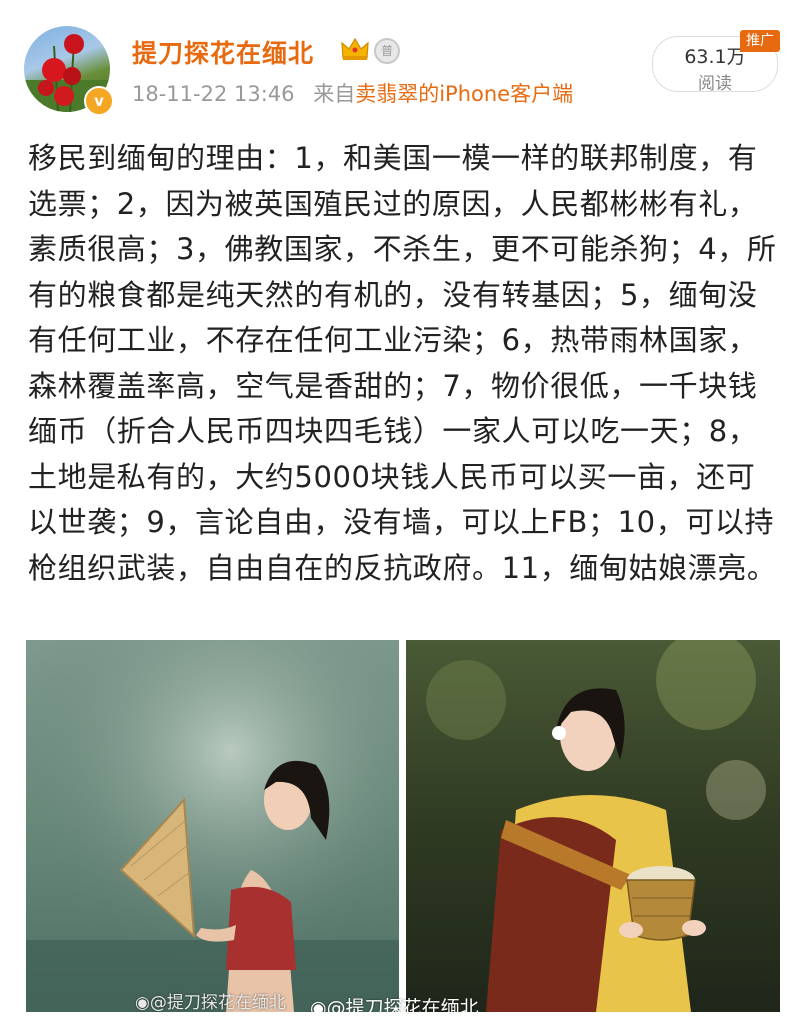  I want to click on bottom-divider, so click(402, 1018).